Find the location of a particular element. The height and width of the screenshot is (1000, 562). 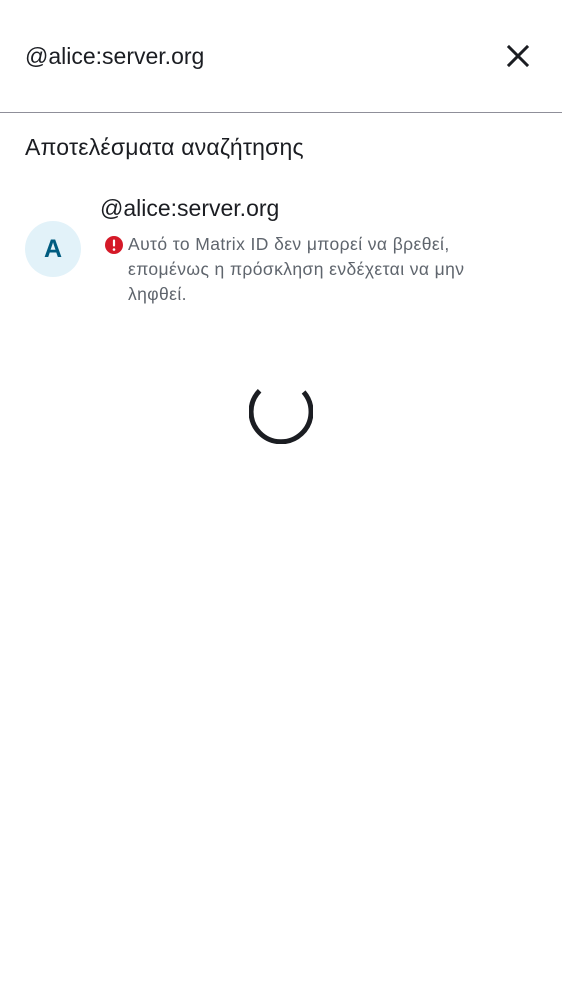

error-icon is located at coordinates (114, 245).